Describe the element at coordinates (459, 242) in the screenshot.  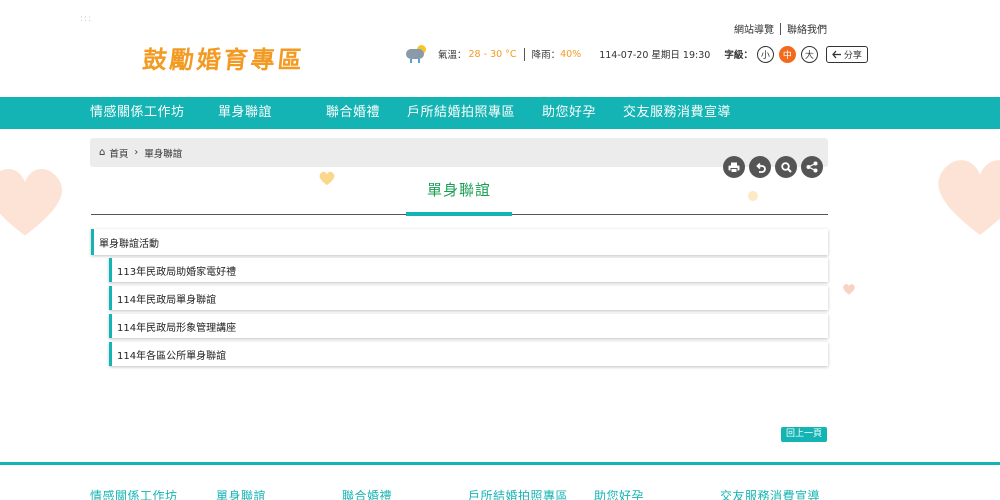
I see `category-item: 單身聯誼活動` at that location.